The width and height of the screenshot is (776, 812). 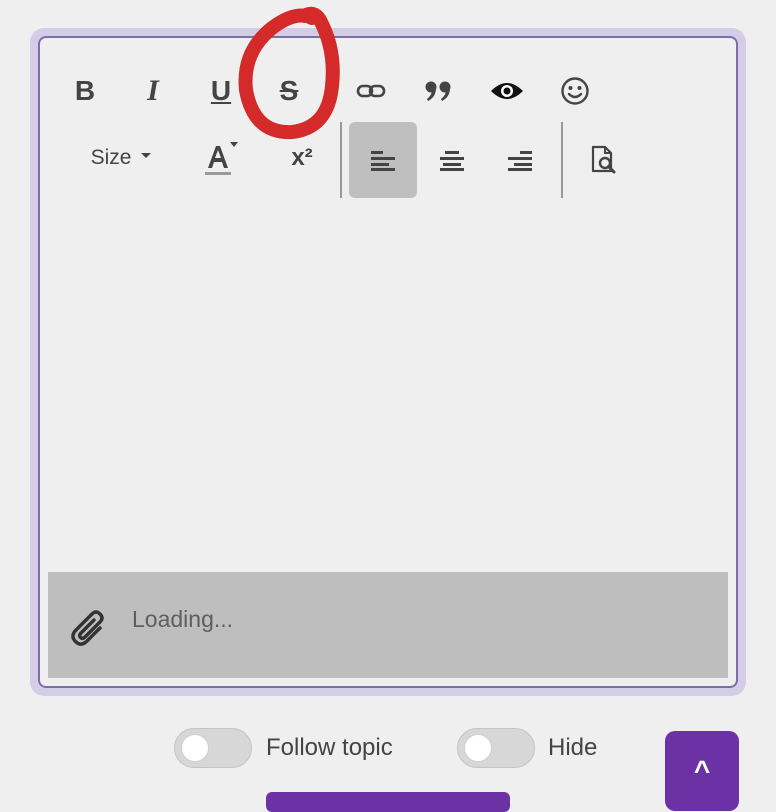 I want to click on smiley-icon, so click(x=575, y=91).